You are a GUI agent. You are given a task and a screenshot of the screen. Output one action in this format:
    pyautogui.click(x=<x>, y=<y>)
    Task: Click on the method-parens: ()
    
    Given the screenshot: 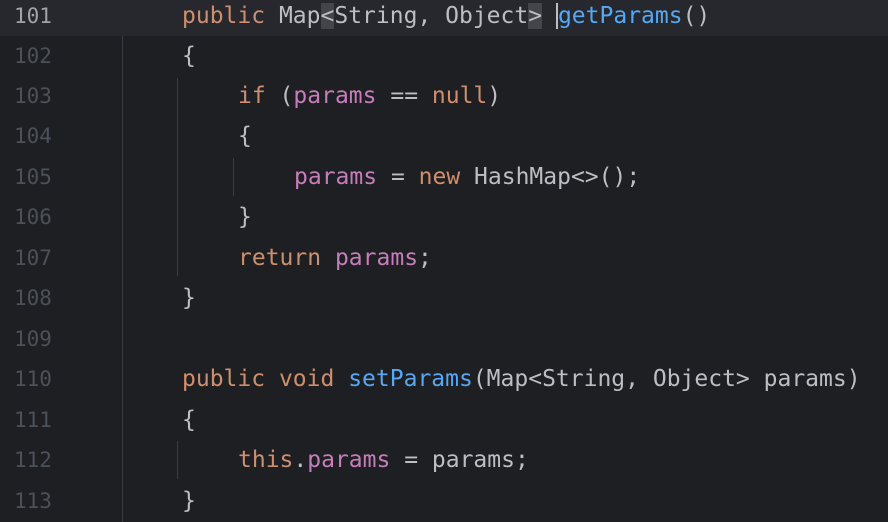 What is the action you would take?
    pyautogui.click(x=696, y=16)
    